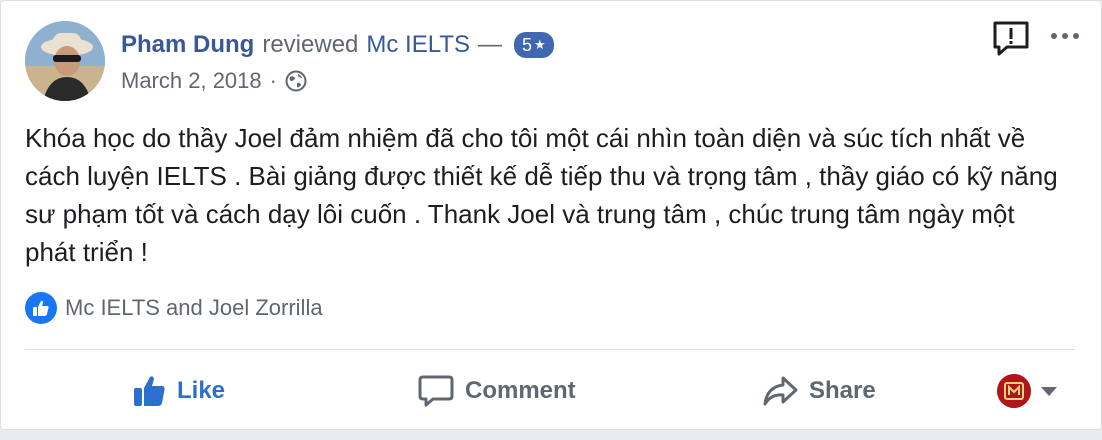 The width and height of the screenshot is (1102, 440). What do you see at coordinates (418, 45) in the screenshot?
I see `page-name-link: Mc IELTS` at bounding box center [418, 45].